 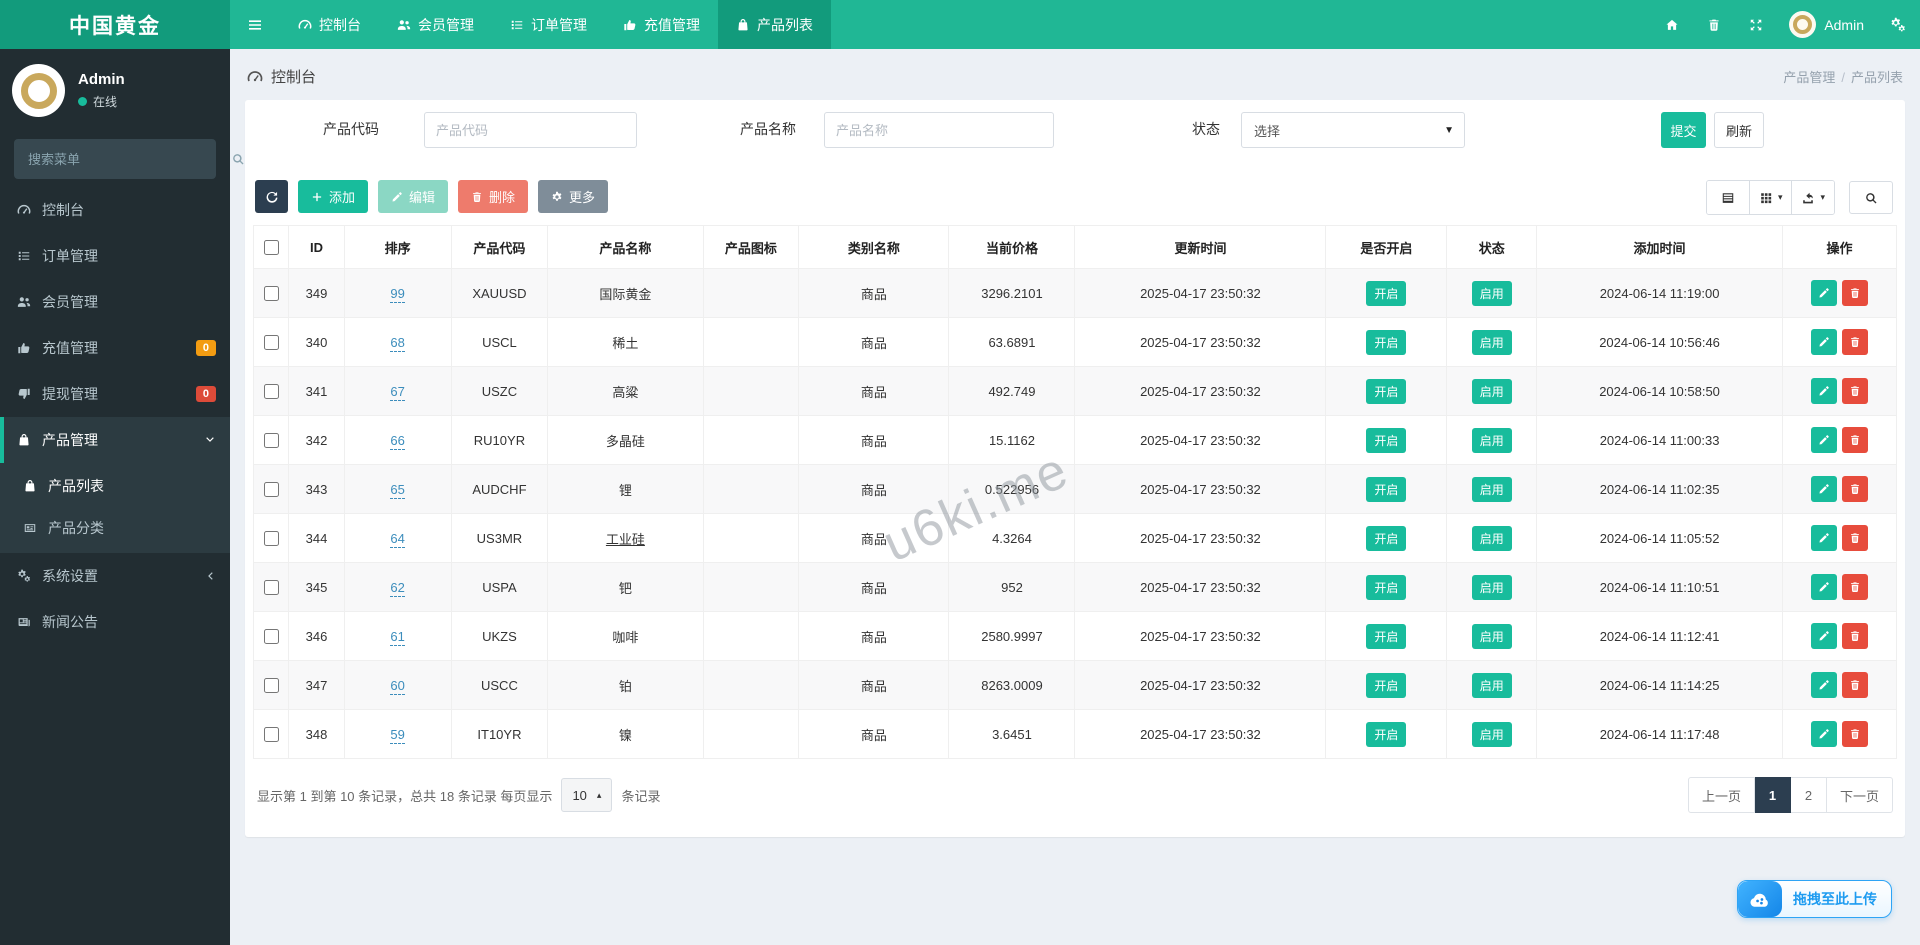 What do you see at coordinates (548, 24) in the screenshot?
I see `topnav-item: 订单管理` at bounding box center [548, 24].